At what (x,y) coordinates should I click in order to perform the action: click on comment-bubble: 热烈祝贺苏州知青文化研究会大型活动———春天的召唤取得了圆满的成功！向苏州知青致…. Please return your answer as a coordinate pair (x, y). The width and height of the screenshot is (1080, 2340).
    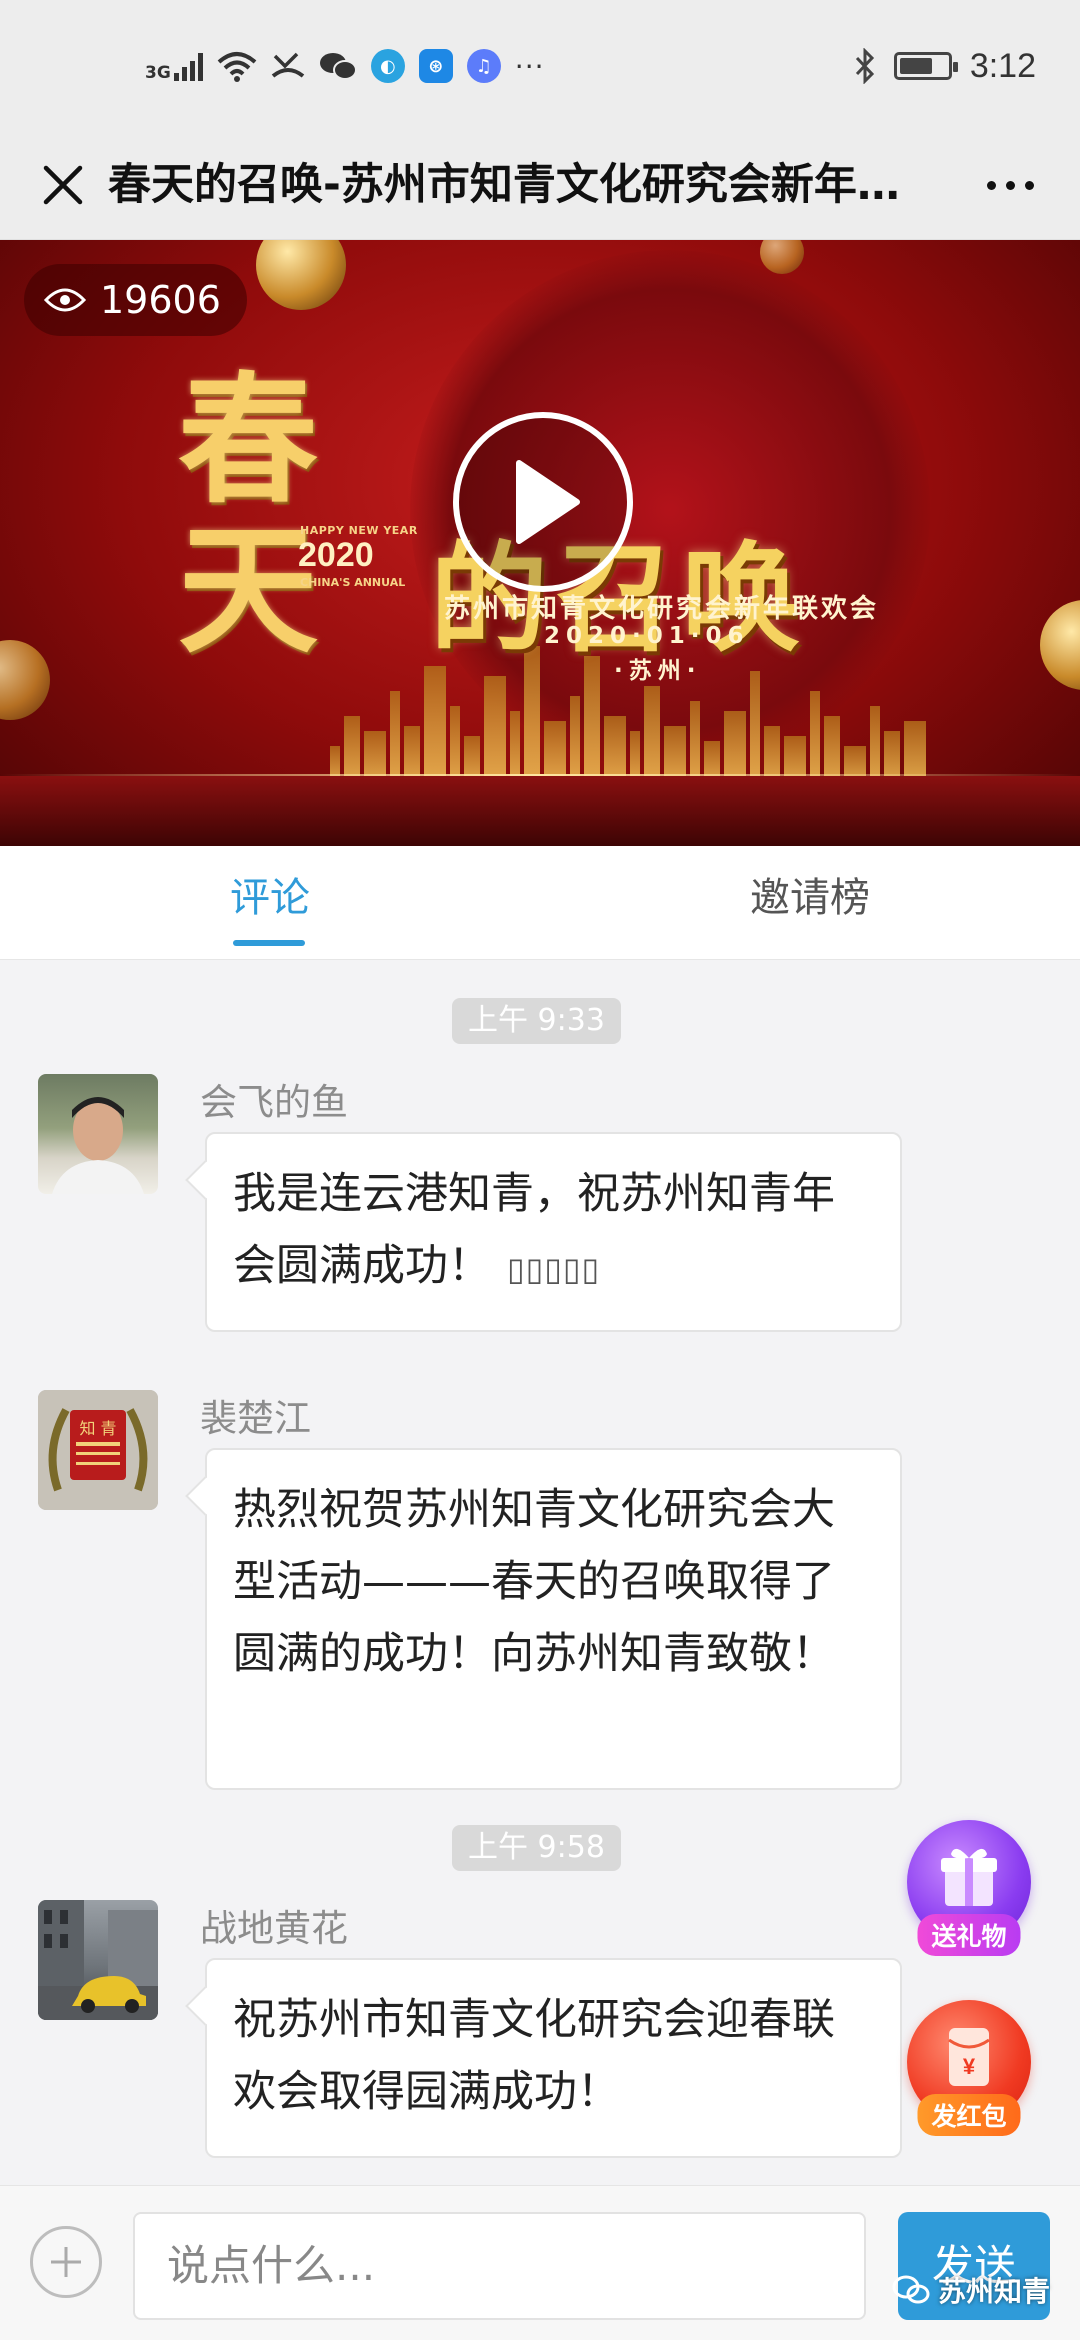
    Looking at the image, I should click on (553, 1619).